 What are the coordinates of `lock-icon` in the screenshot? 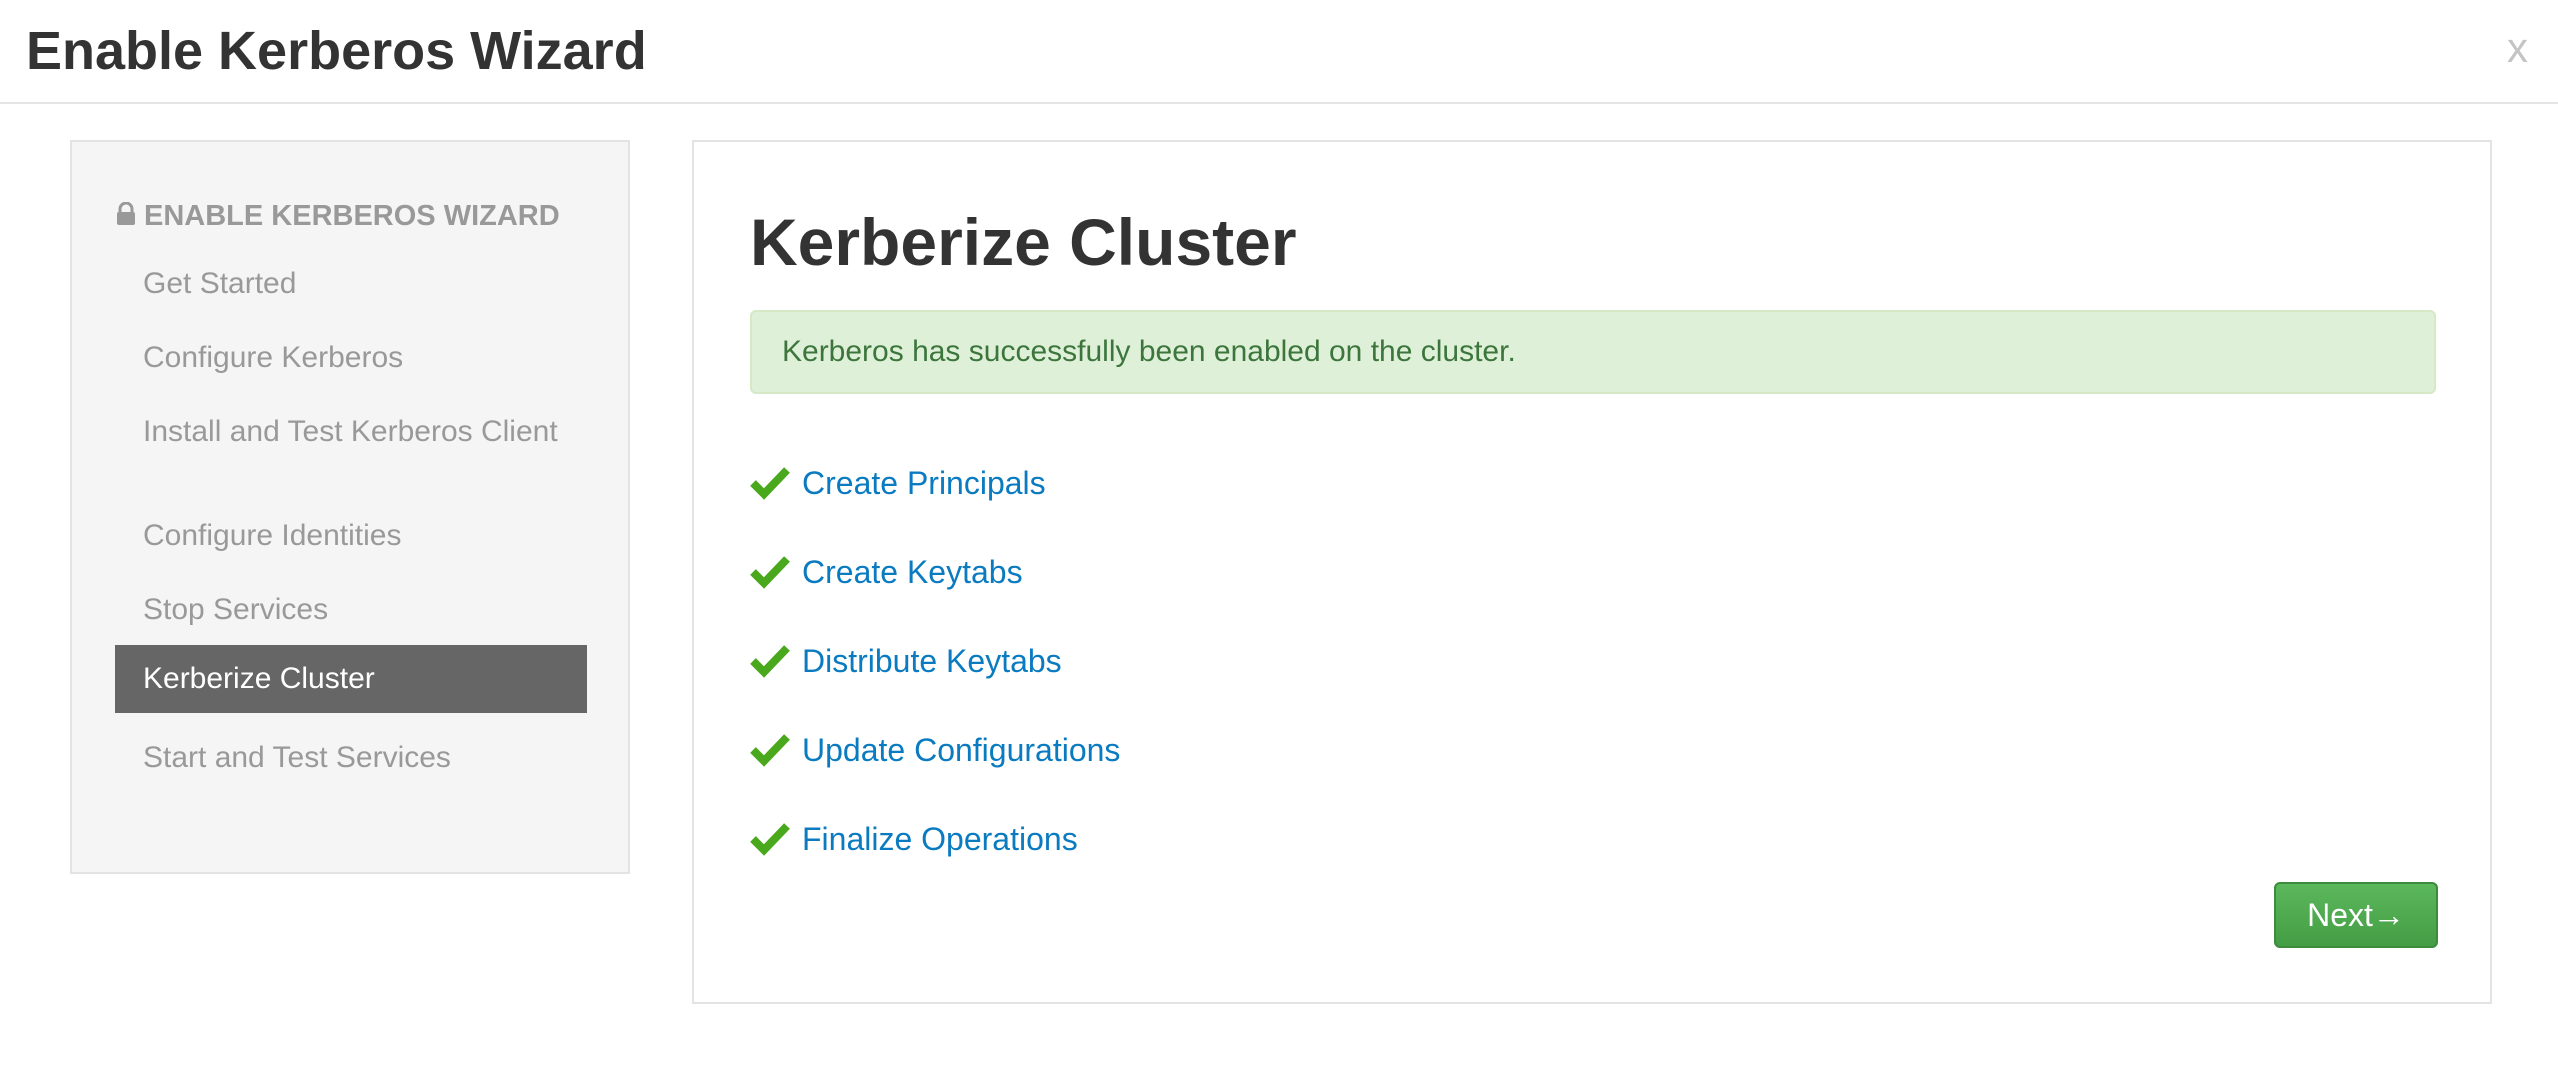 It's located at (126, 213).